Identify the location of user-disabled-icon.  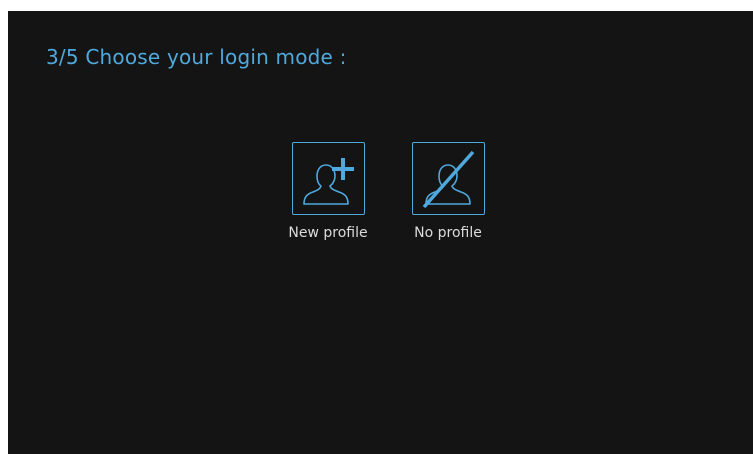
(448, 179).